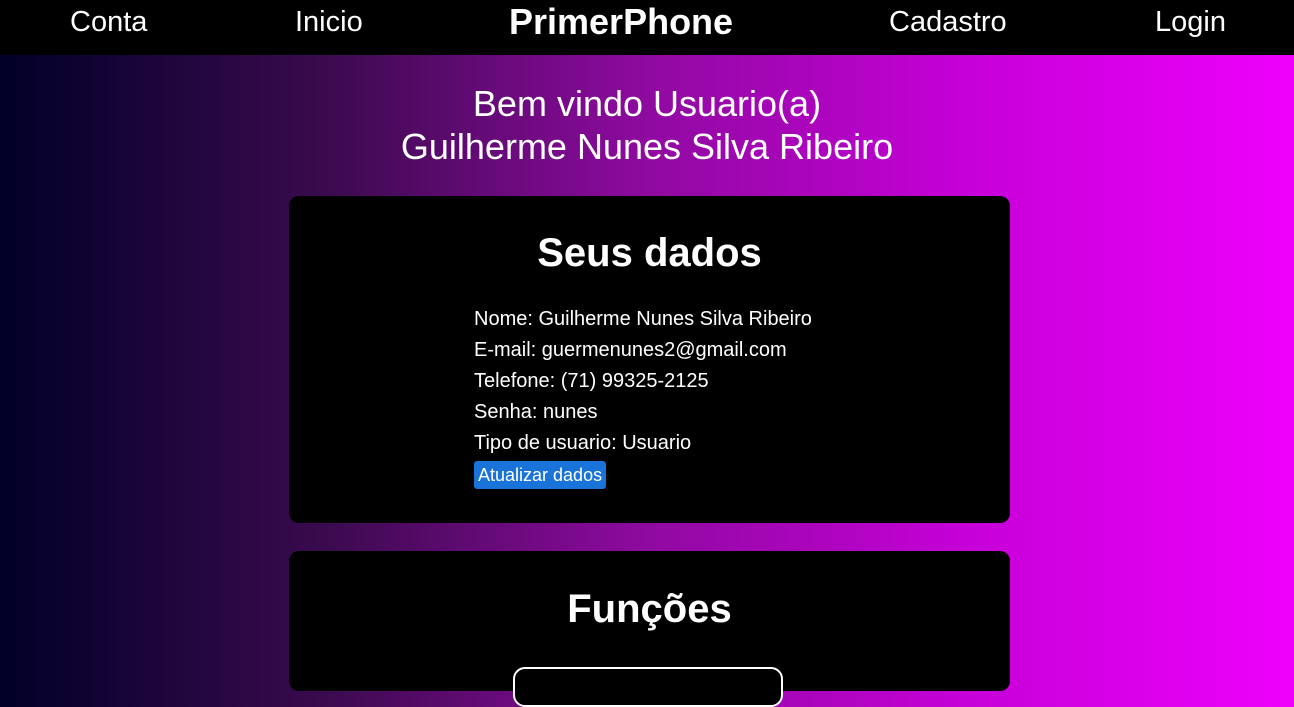  Describe the element at coordinates (647, 146) in the screenshot. I see `welcome-user-name: Guilherme Nunes Silva Ribeiro` at that location.